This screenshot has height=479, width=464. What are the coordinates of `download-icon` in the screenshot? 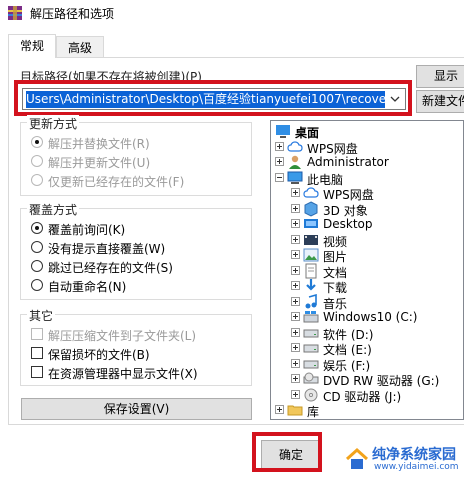 It's located at (311, 285).